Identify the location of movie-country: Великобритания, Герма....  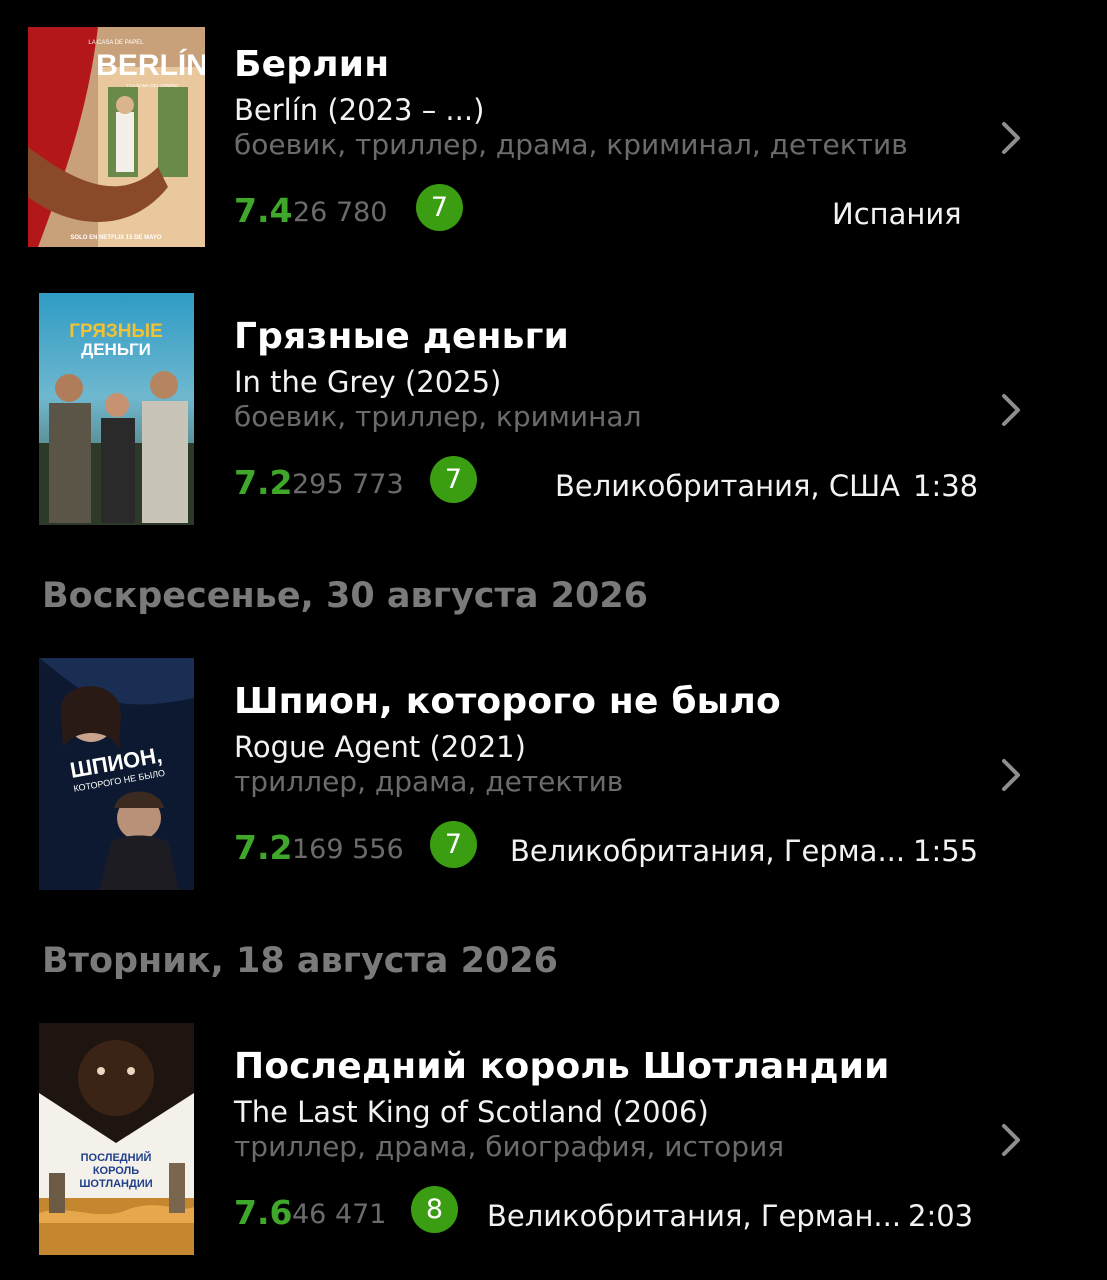
(708, 851).